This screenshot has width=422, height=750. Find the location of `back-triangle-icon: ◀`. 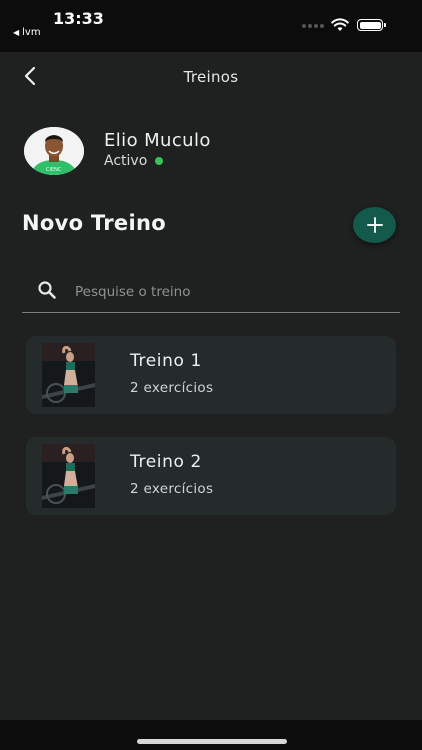

back-triangle-icon: ◀ is located at coordinates (16, 32).